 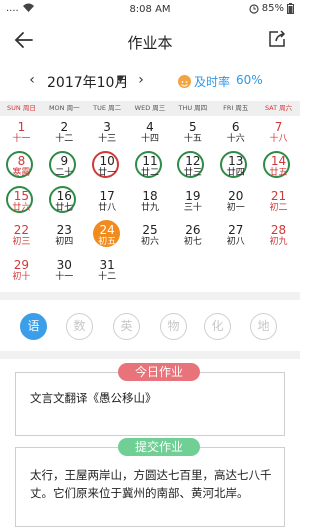 I want to click on calendar-day: 22 初三, so click(x=21, y=236).